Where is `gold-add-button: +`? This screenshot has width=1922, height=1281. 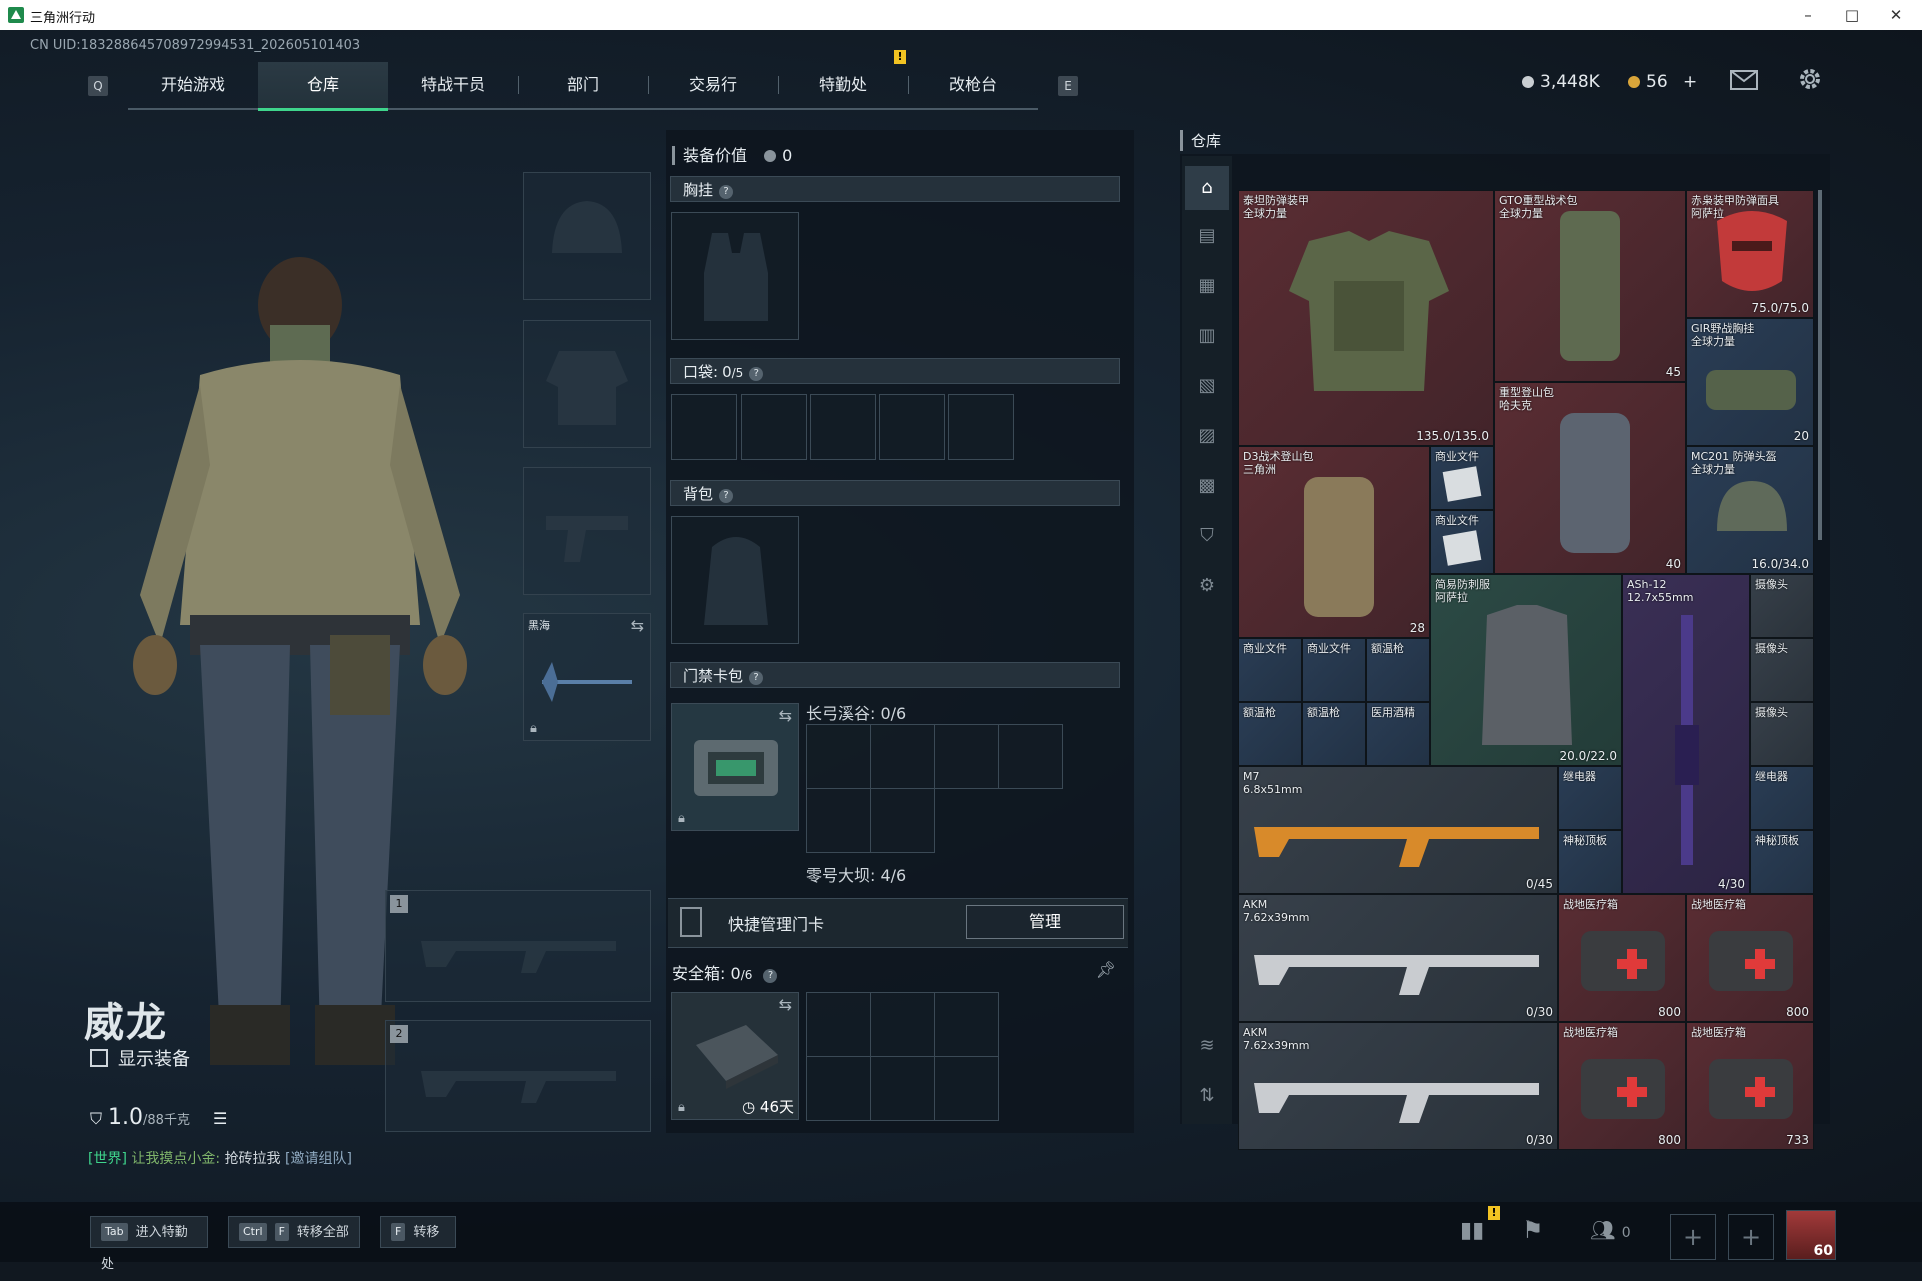
gold-add-button: + is located at coordinates (1690, 82).